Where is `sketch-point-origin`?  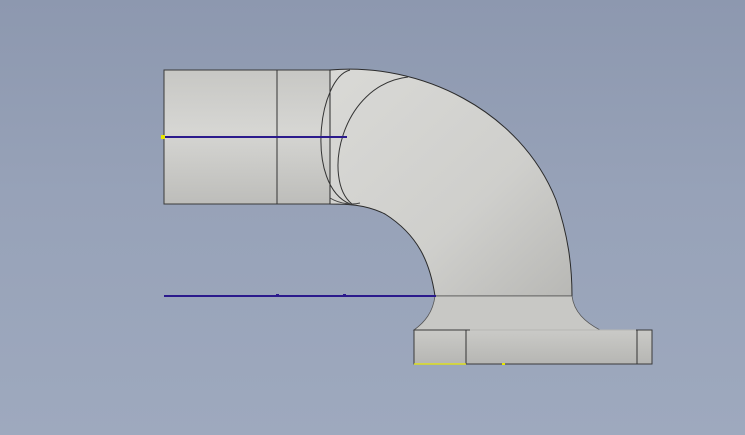 sketch-point-origin is located at coordinates (163, 137).